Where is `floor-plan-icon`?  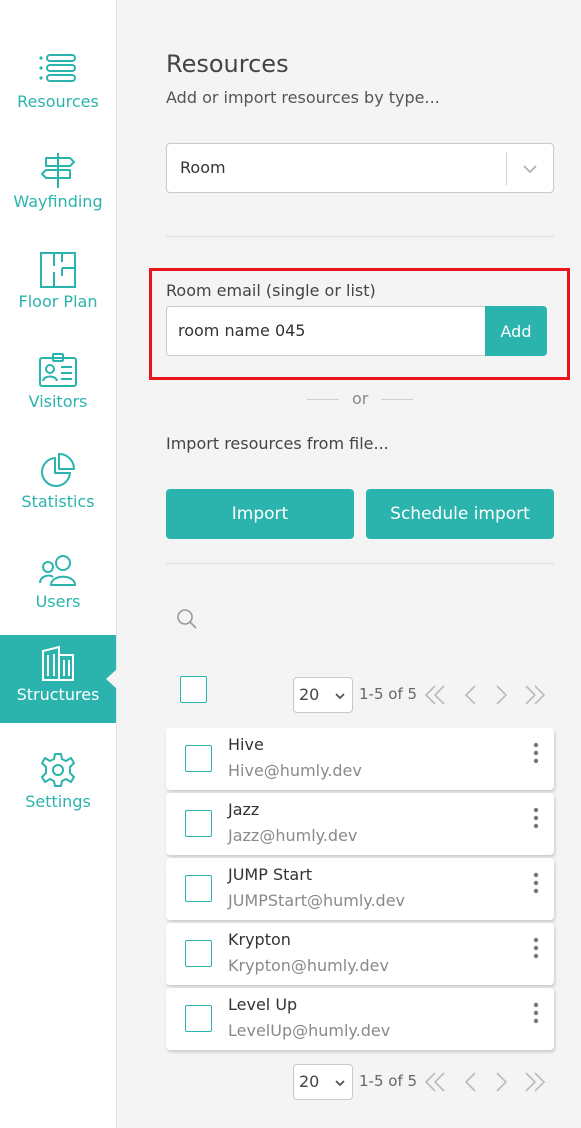
floor-plan-icon is located at coordinates (58, 270).